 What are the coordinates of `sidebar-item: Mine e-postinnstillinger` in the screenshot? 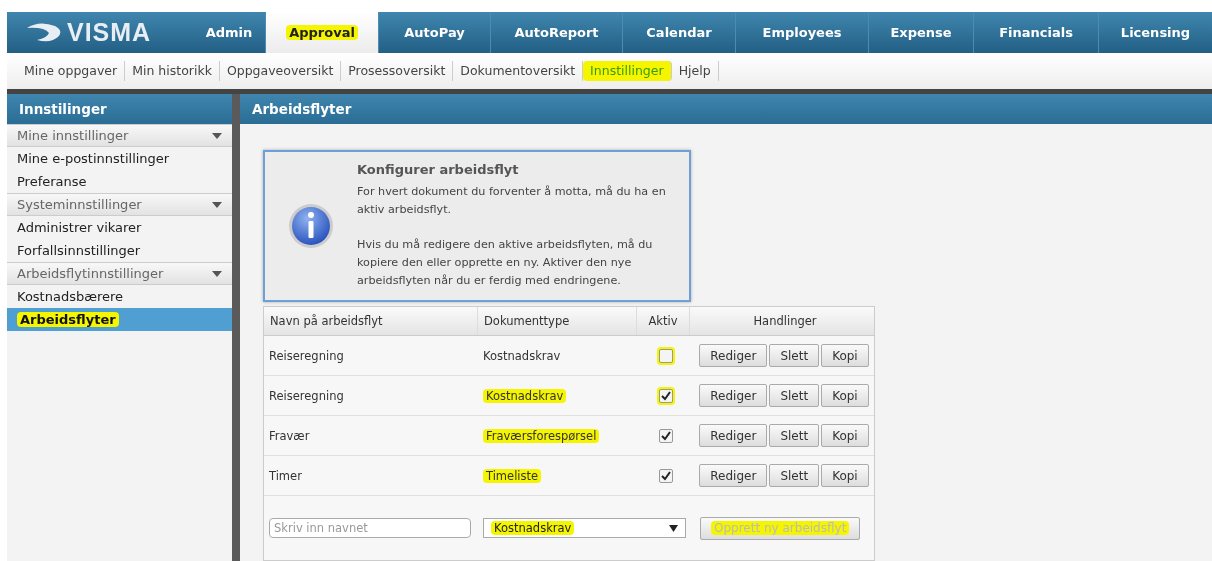 It's located at (119, 158).